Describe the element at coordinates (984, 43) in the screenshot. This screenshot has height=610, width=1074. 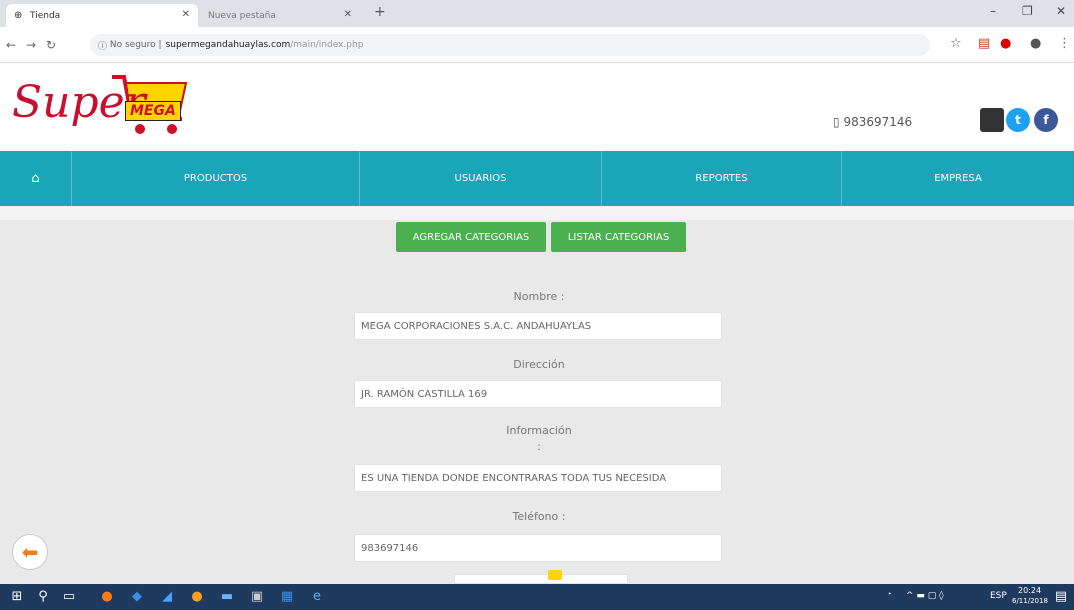
I see `extension-icon: ▤` at that location.